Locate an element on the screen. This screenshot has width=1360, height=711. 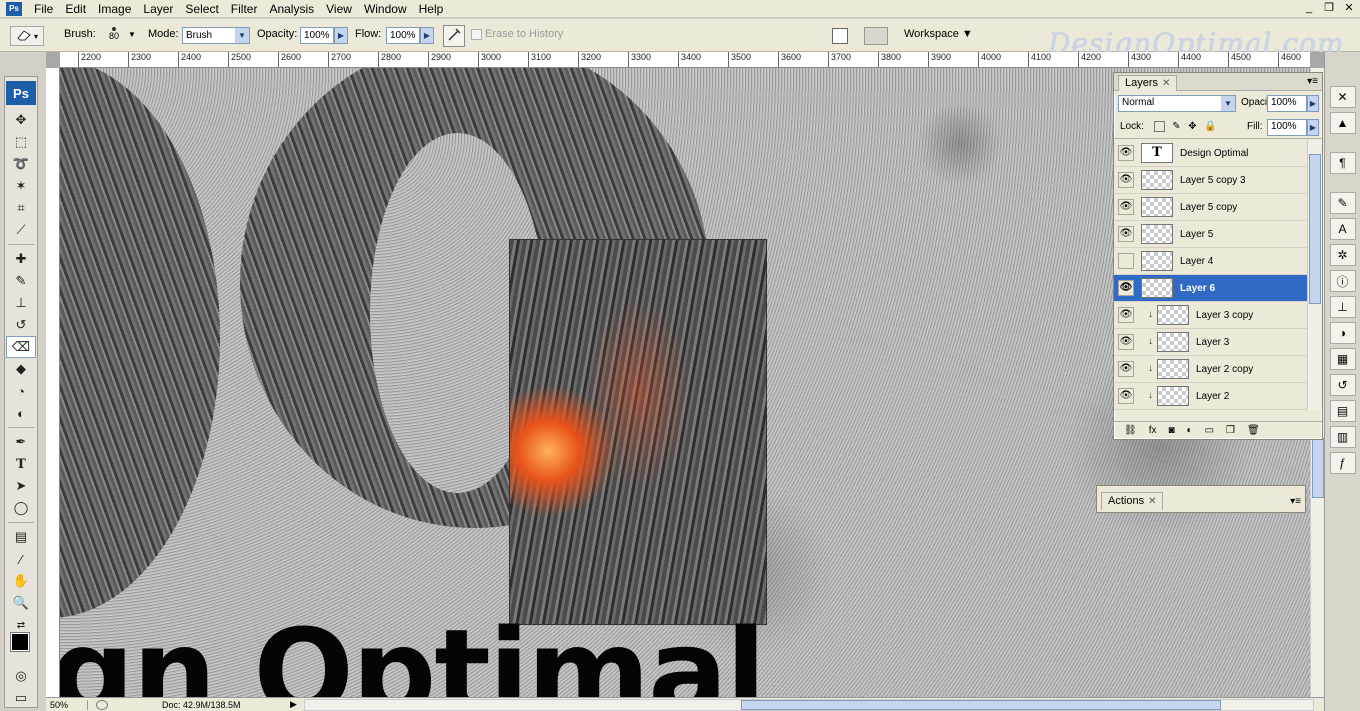
blend-mode-select: Normal ▼ is located at coordinates (1177, 103).